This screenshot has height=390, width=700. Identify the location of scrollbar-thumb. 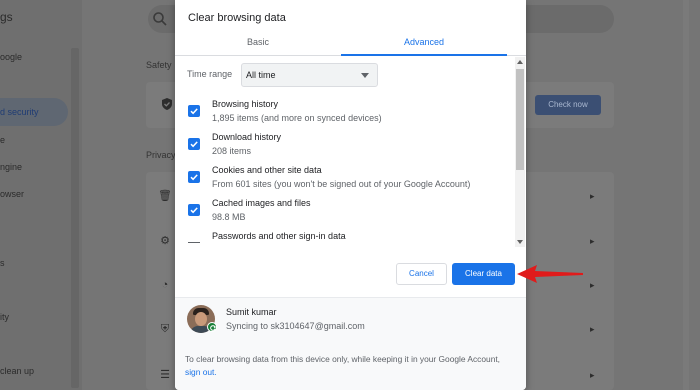
(520, 119).